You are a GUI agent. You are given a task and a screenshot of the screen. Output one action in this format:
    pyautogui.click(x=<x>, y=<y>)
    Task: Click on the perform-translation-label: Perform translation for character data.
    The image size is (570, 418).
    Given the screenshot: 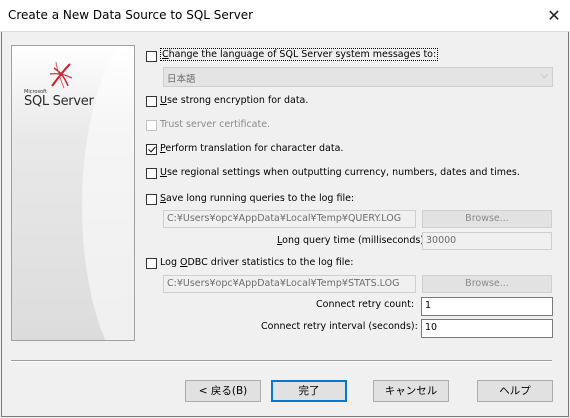 What is the action you would take?
    pyautogui.click(x=251, y=148)
    